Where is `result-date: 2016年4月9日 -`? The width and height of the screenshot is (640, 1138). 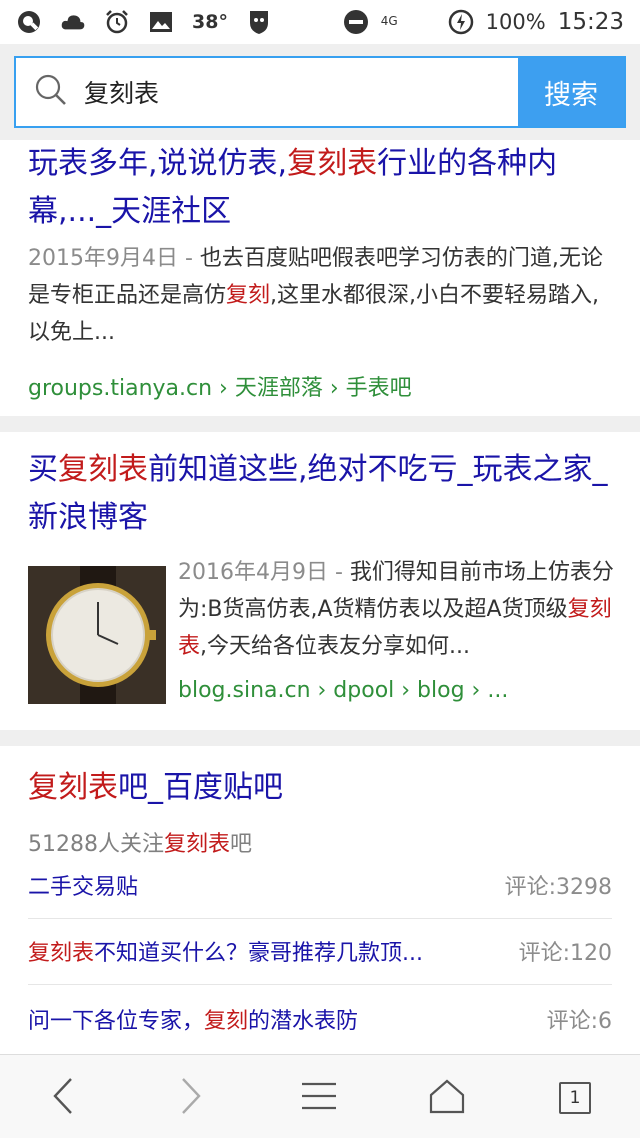
result-date: 2016年4月9日 - is located at coordinates (260, 572).